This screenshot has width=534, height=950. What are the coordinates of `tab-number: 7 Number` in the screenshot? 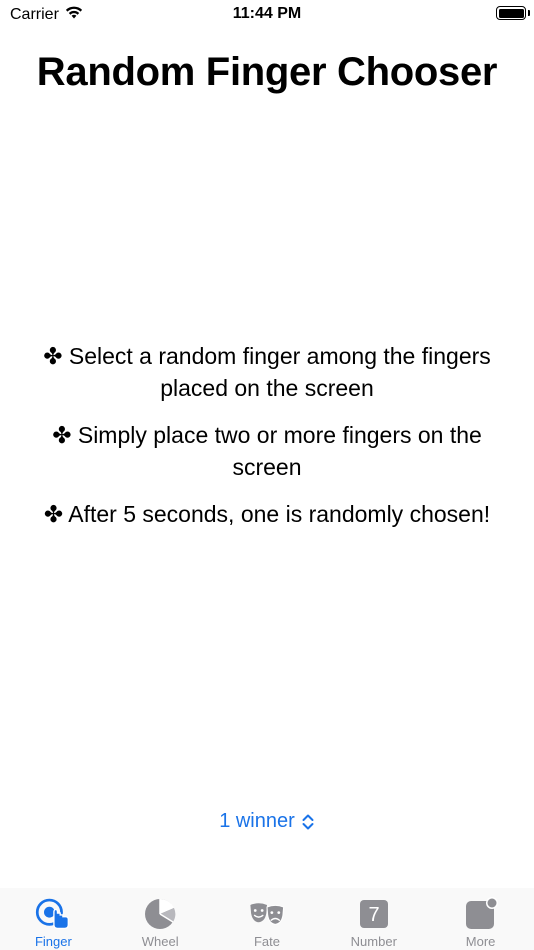 It's located at (373, 919).